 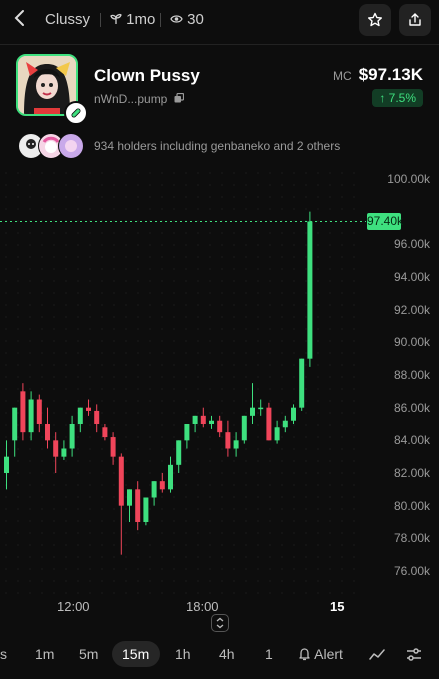 I want to click on timeframe-5m: 5m, so click(x=88, y=654).